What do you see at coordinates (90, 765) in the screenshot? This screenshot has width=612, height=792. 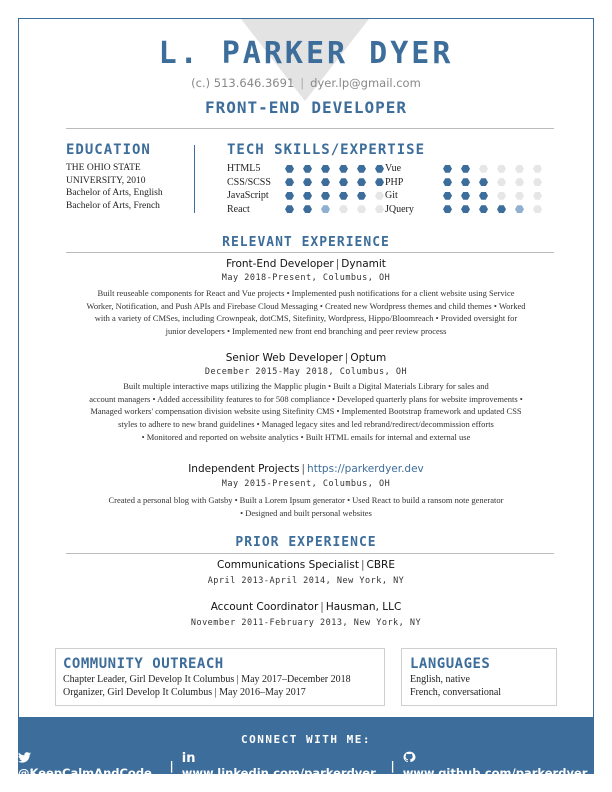 I see `twitter-link: @KeepCalmAndCode` at bounding box center [90, 765].